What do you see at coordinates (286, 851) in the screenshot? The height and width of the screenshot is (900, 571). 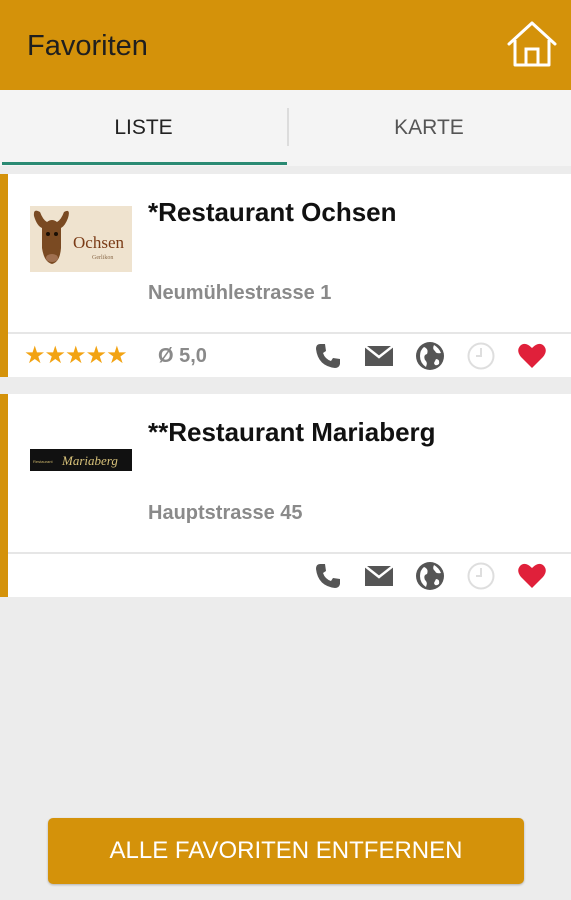 I see `remove-all-favorites-button: ALLE FAVORITEN ENTFERNEN` at bounding box center [286, 851].